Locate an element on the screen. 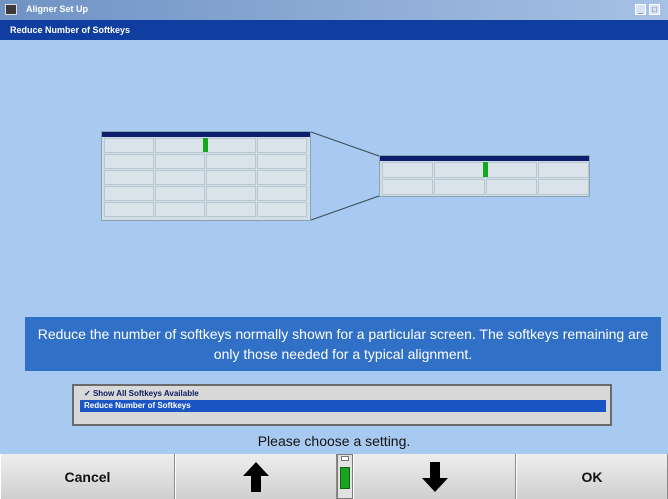  arrow-down-icon is located at coordinates (434, 476).